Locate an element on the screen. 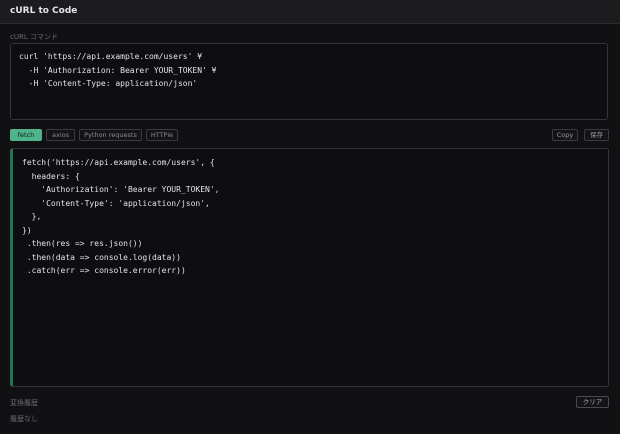 Image resolution: width=620 pixels, height=434 pixels. code-line: 'Authorization': 'Bearer YOUR_TOKEN', is located at coordinates (121, 189).